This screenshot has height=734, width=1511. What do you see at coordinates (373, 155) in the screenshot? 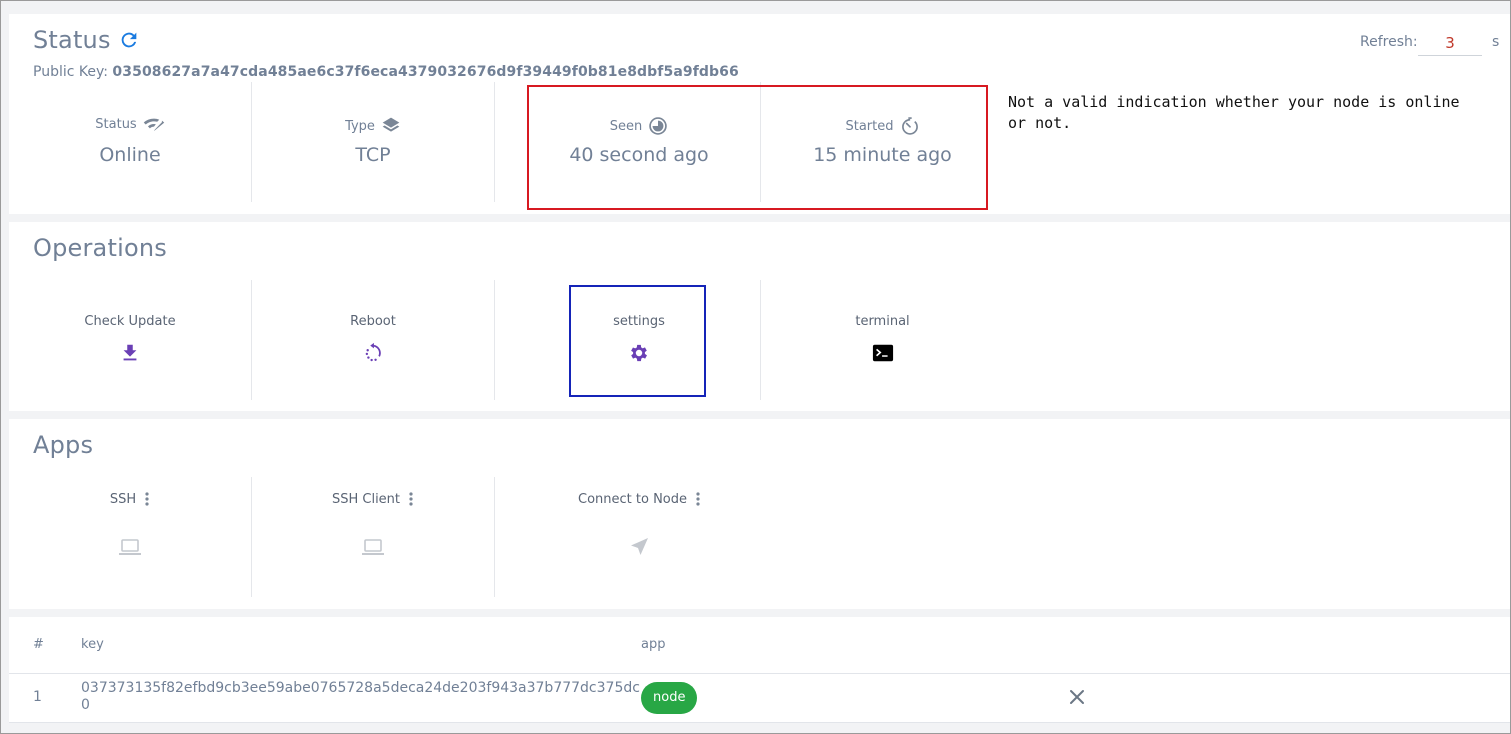
I see `stat-type-value: TCP` at bounding box center [373, 155].